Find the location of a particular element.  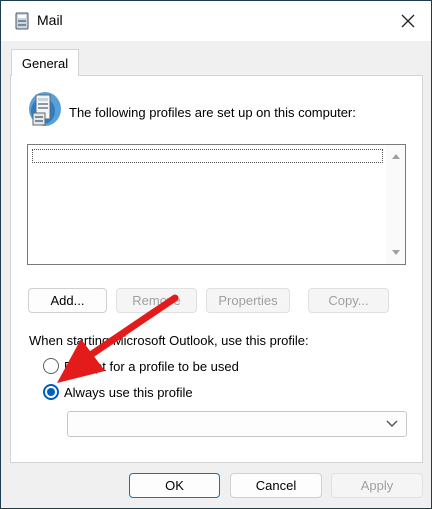

prompt-profile-option: Prompt for a profile to be used is located at coordinates (141, 366).